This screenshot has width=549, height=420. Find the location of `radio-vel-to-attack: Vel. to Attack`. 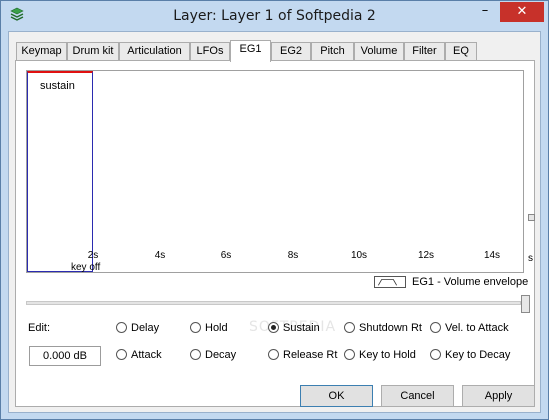

radio-vel-to-attack: Vel. to Attack is located at coordinates (469, 329).